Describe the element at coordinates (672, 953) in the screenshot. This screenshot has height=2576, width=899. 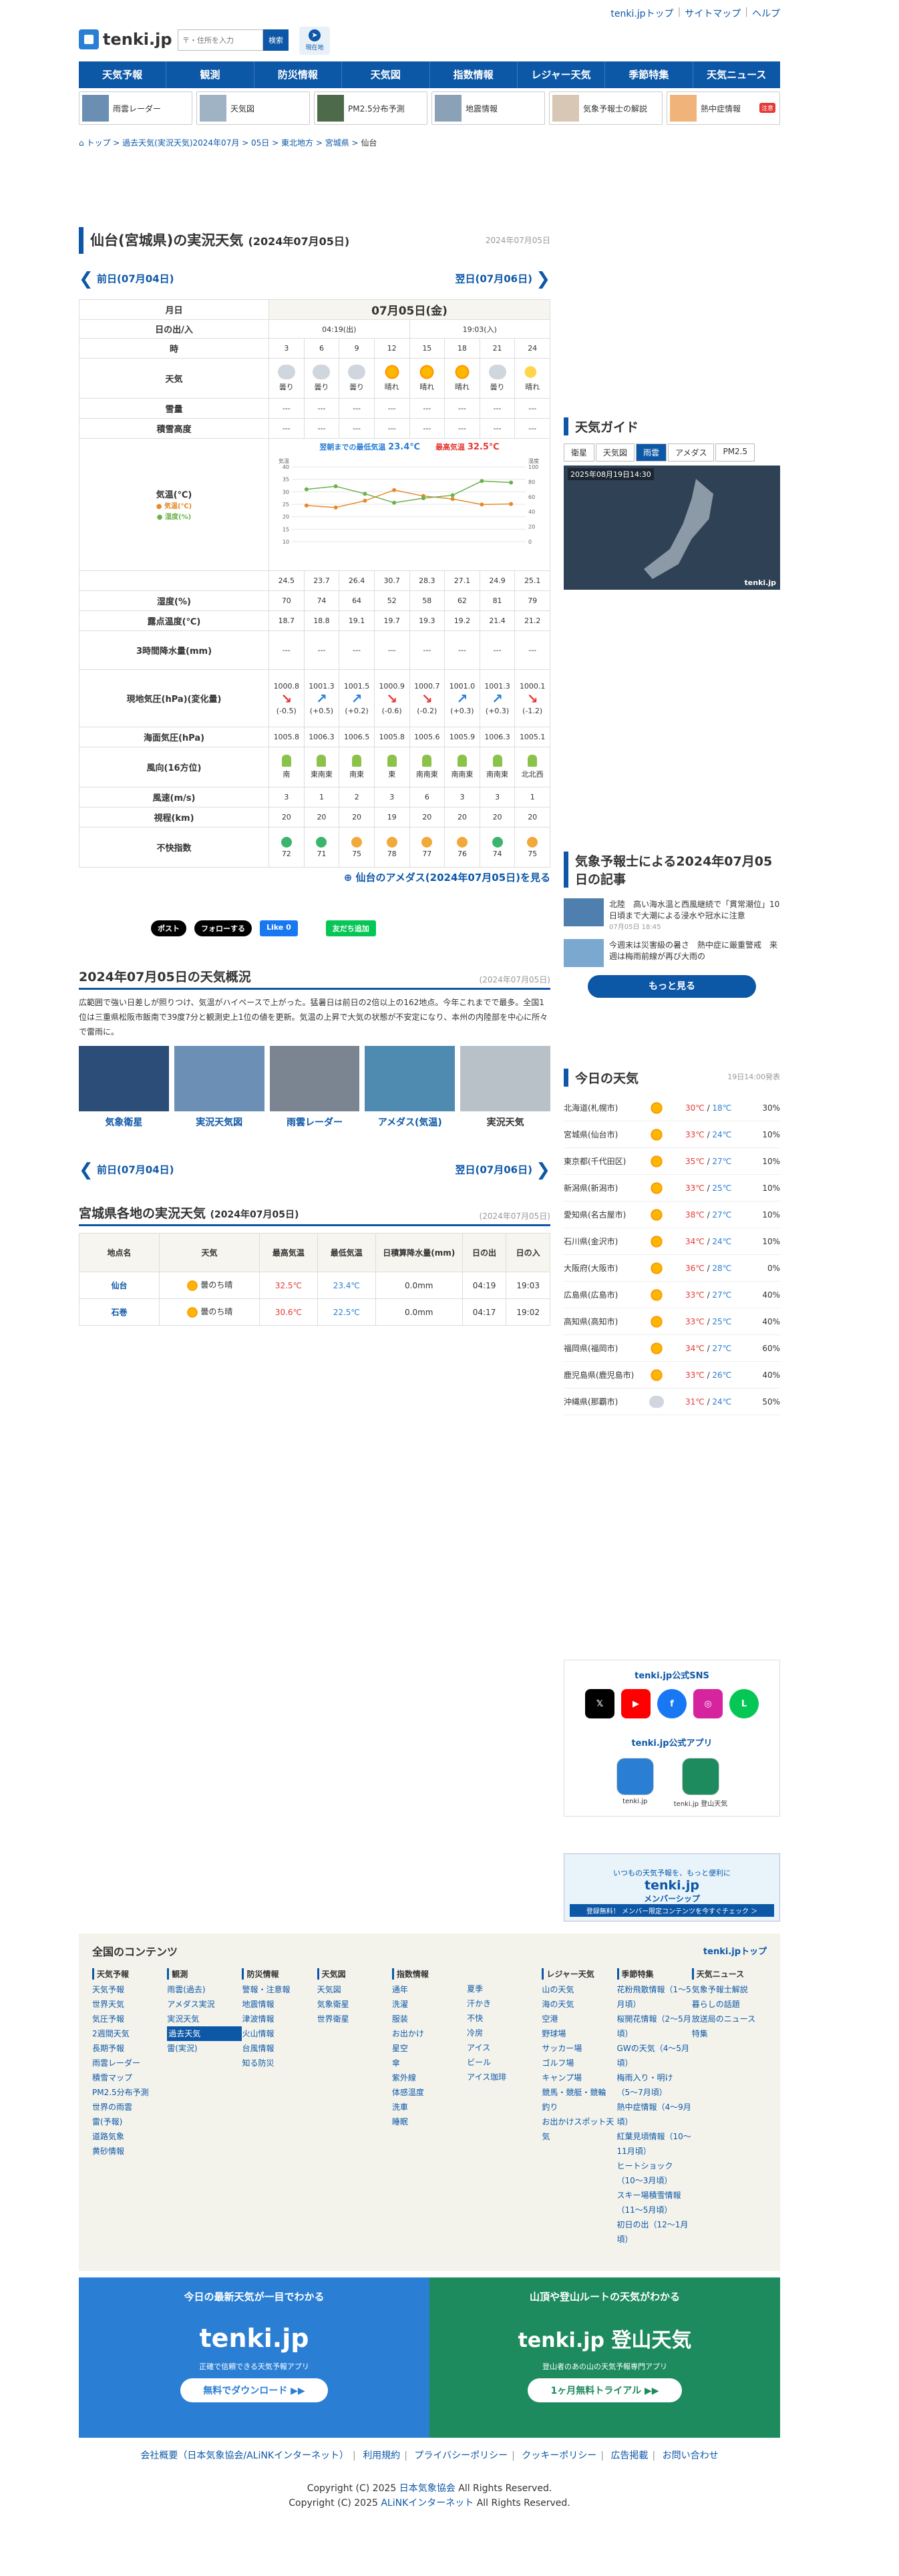
I see `news-item: 今週末は災害級の暑さ 熱中症に厳重警戒 来週は梅雨前線が再び大雨の` at that location.